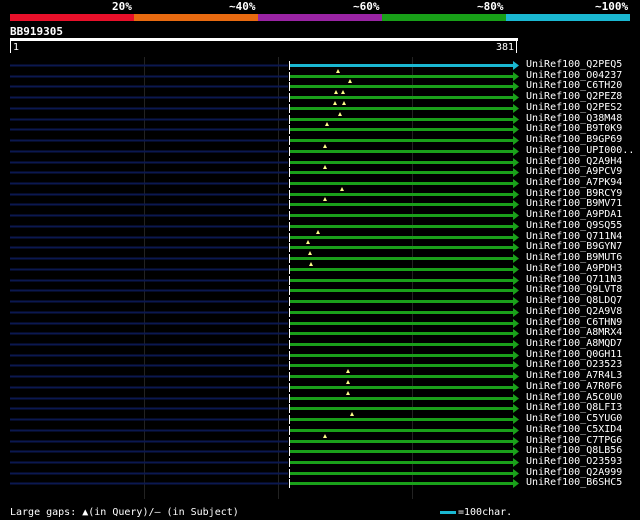  What do you see at coordinates (366, 6) in the screenshot?
I see `legend-label: ~60%` at bounding box center [366, 6].